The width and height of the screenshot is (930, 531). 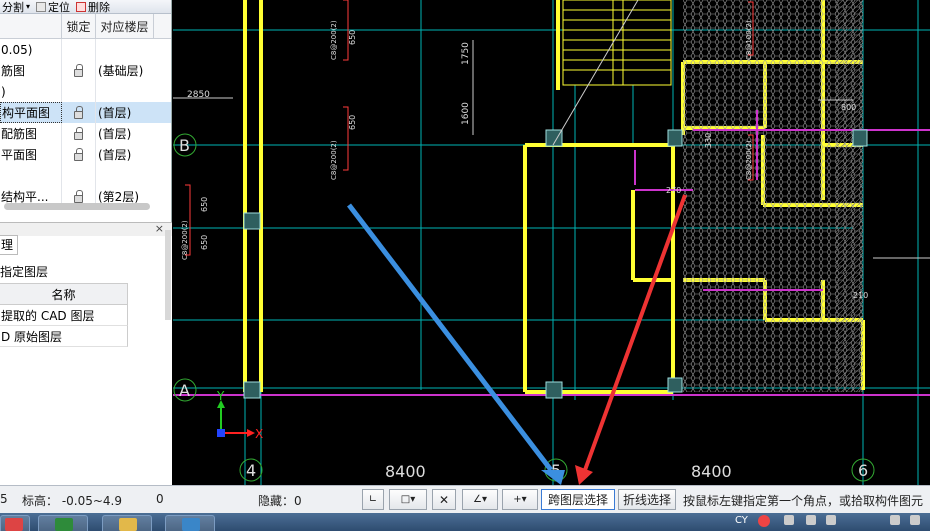 What do you see at coordinates (849, 196) in the screenshot?
I see `wall-hatch` at bounding box center [849, 196].